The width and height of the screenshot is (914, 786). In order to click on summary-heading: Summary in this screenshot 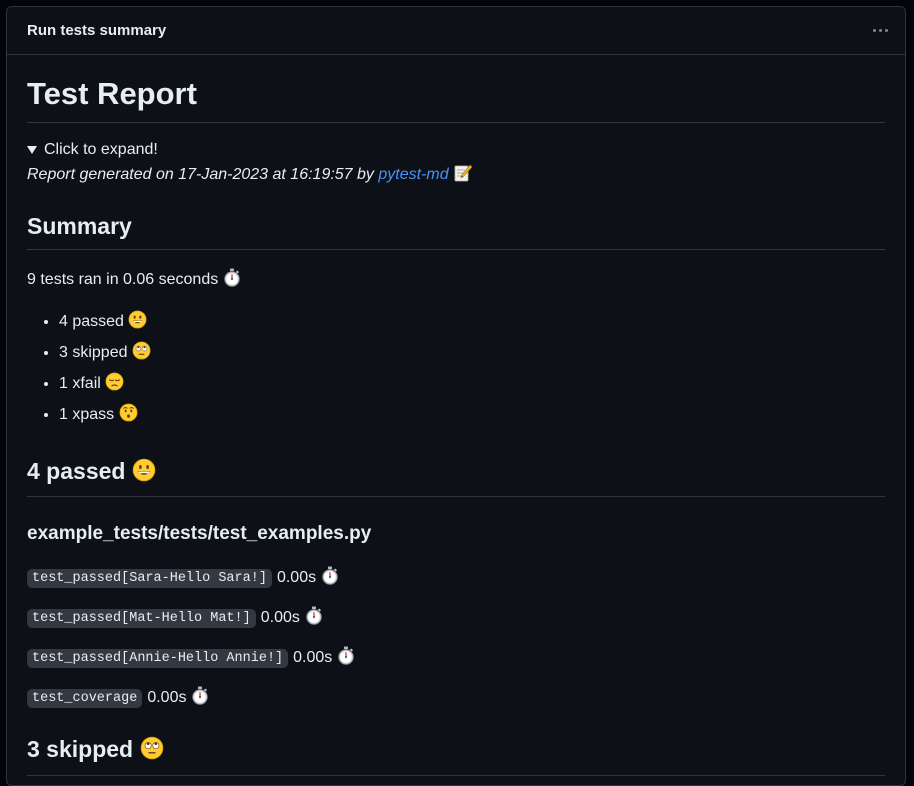, I will do `click(456, 231)`.